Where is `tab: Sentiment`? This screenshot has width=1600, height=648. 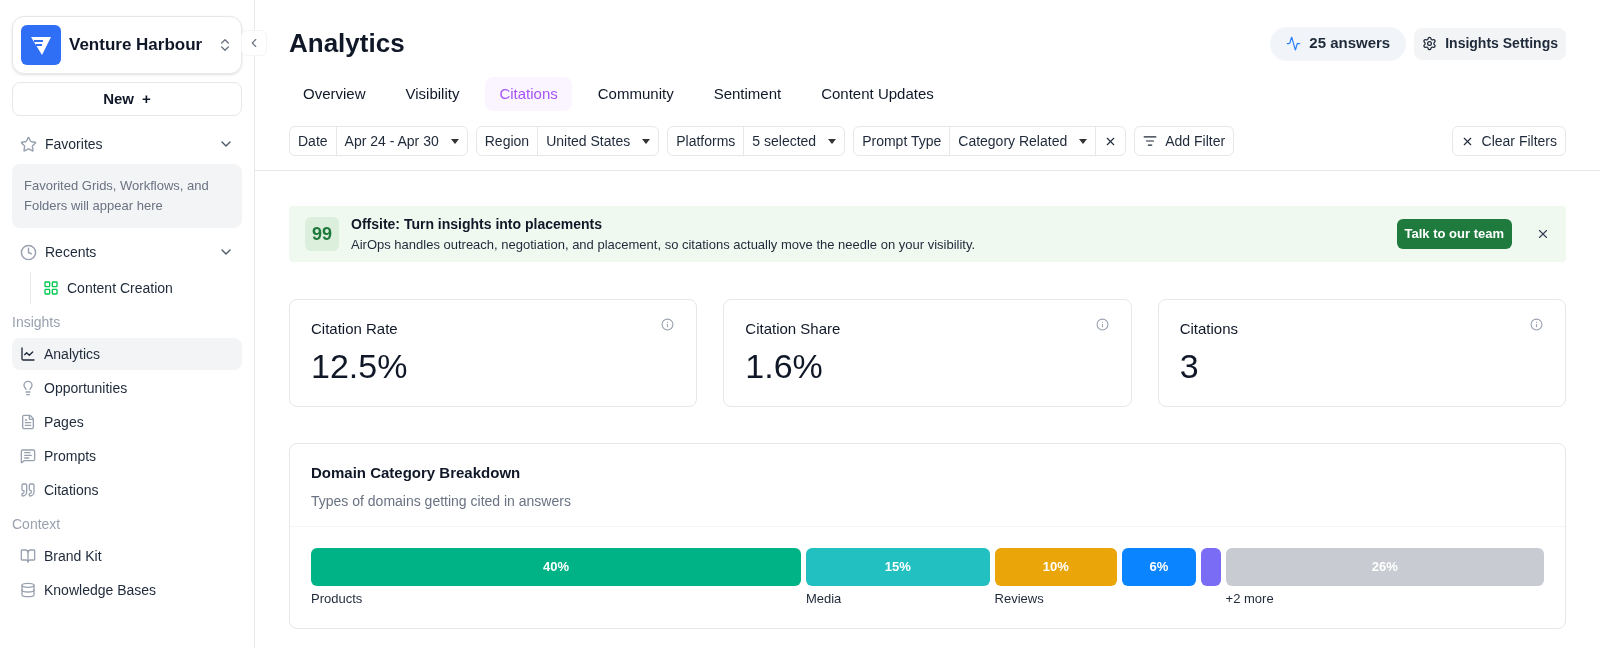
tab: Sentiment is located at coordinates (747, 94).